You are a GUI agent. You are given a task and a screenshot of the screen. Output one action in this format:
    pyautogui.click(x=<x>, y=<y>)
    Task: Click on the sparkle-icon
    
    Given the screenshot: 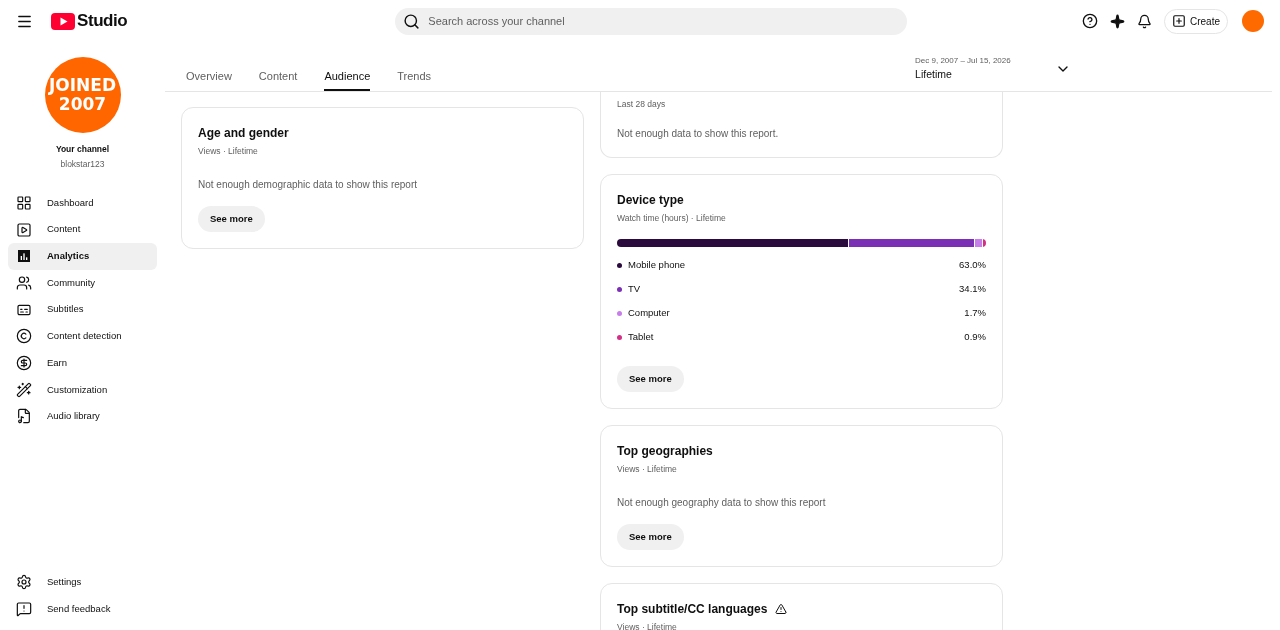 What is the action you would take?
    pyautogui.click(x=1117, y=21)
    